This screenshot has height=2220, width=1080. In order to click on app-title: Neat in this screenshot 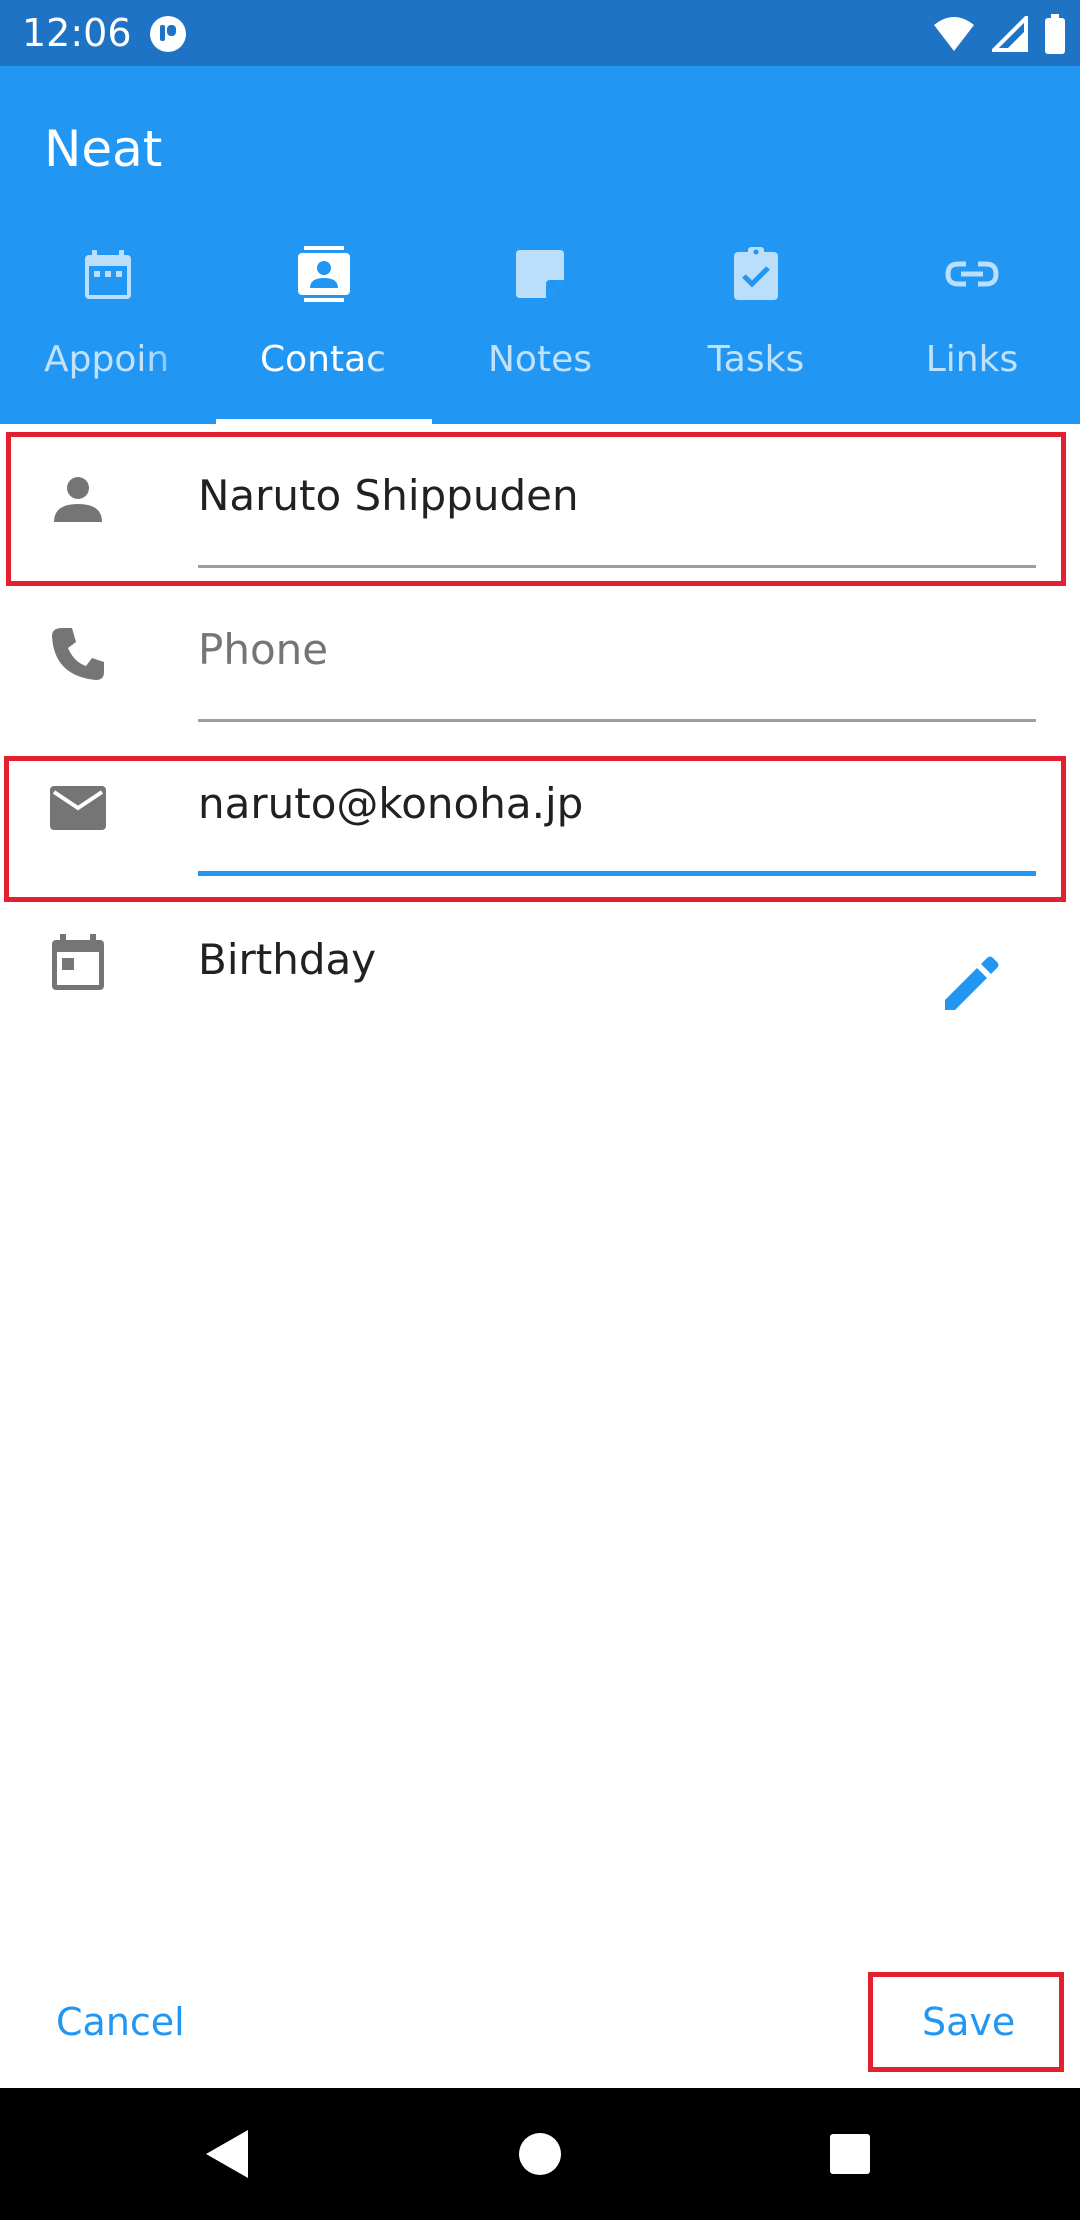, I will do `click(103, 149)`.